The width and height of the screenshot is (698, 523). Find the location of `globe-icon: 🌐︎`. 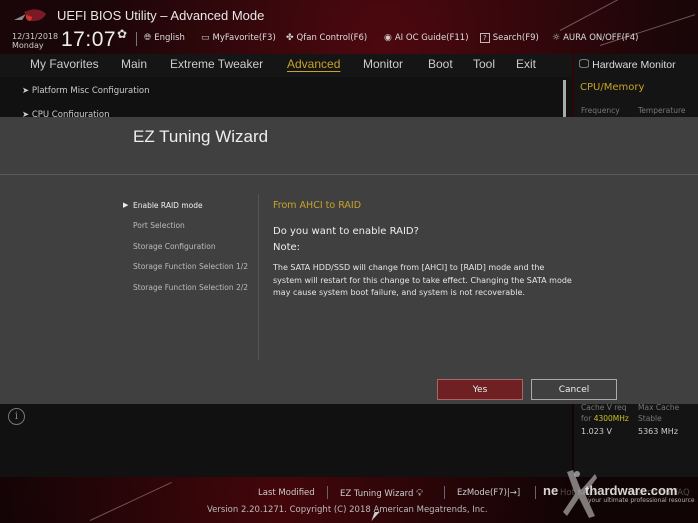

globe-icon: 🌐︎ is located at coordinates (148, 38).